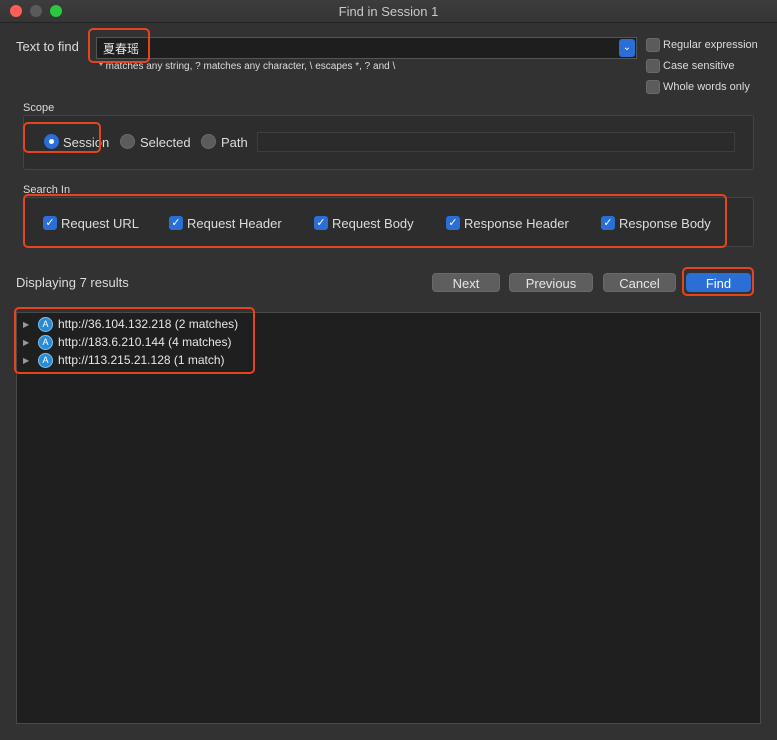  Describe the element at coordinates (176, 223) in the screenshot. I see `request-header-checkbox: ✓` at that location.